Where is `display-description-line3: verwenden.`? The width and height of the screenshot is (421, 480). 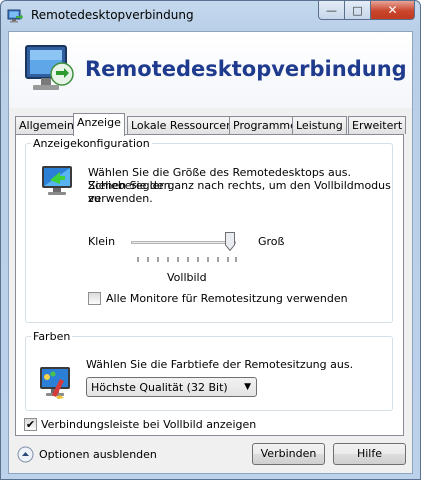
display-description-line3: verwenden. is located at coordinates (120, 198).